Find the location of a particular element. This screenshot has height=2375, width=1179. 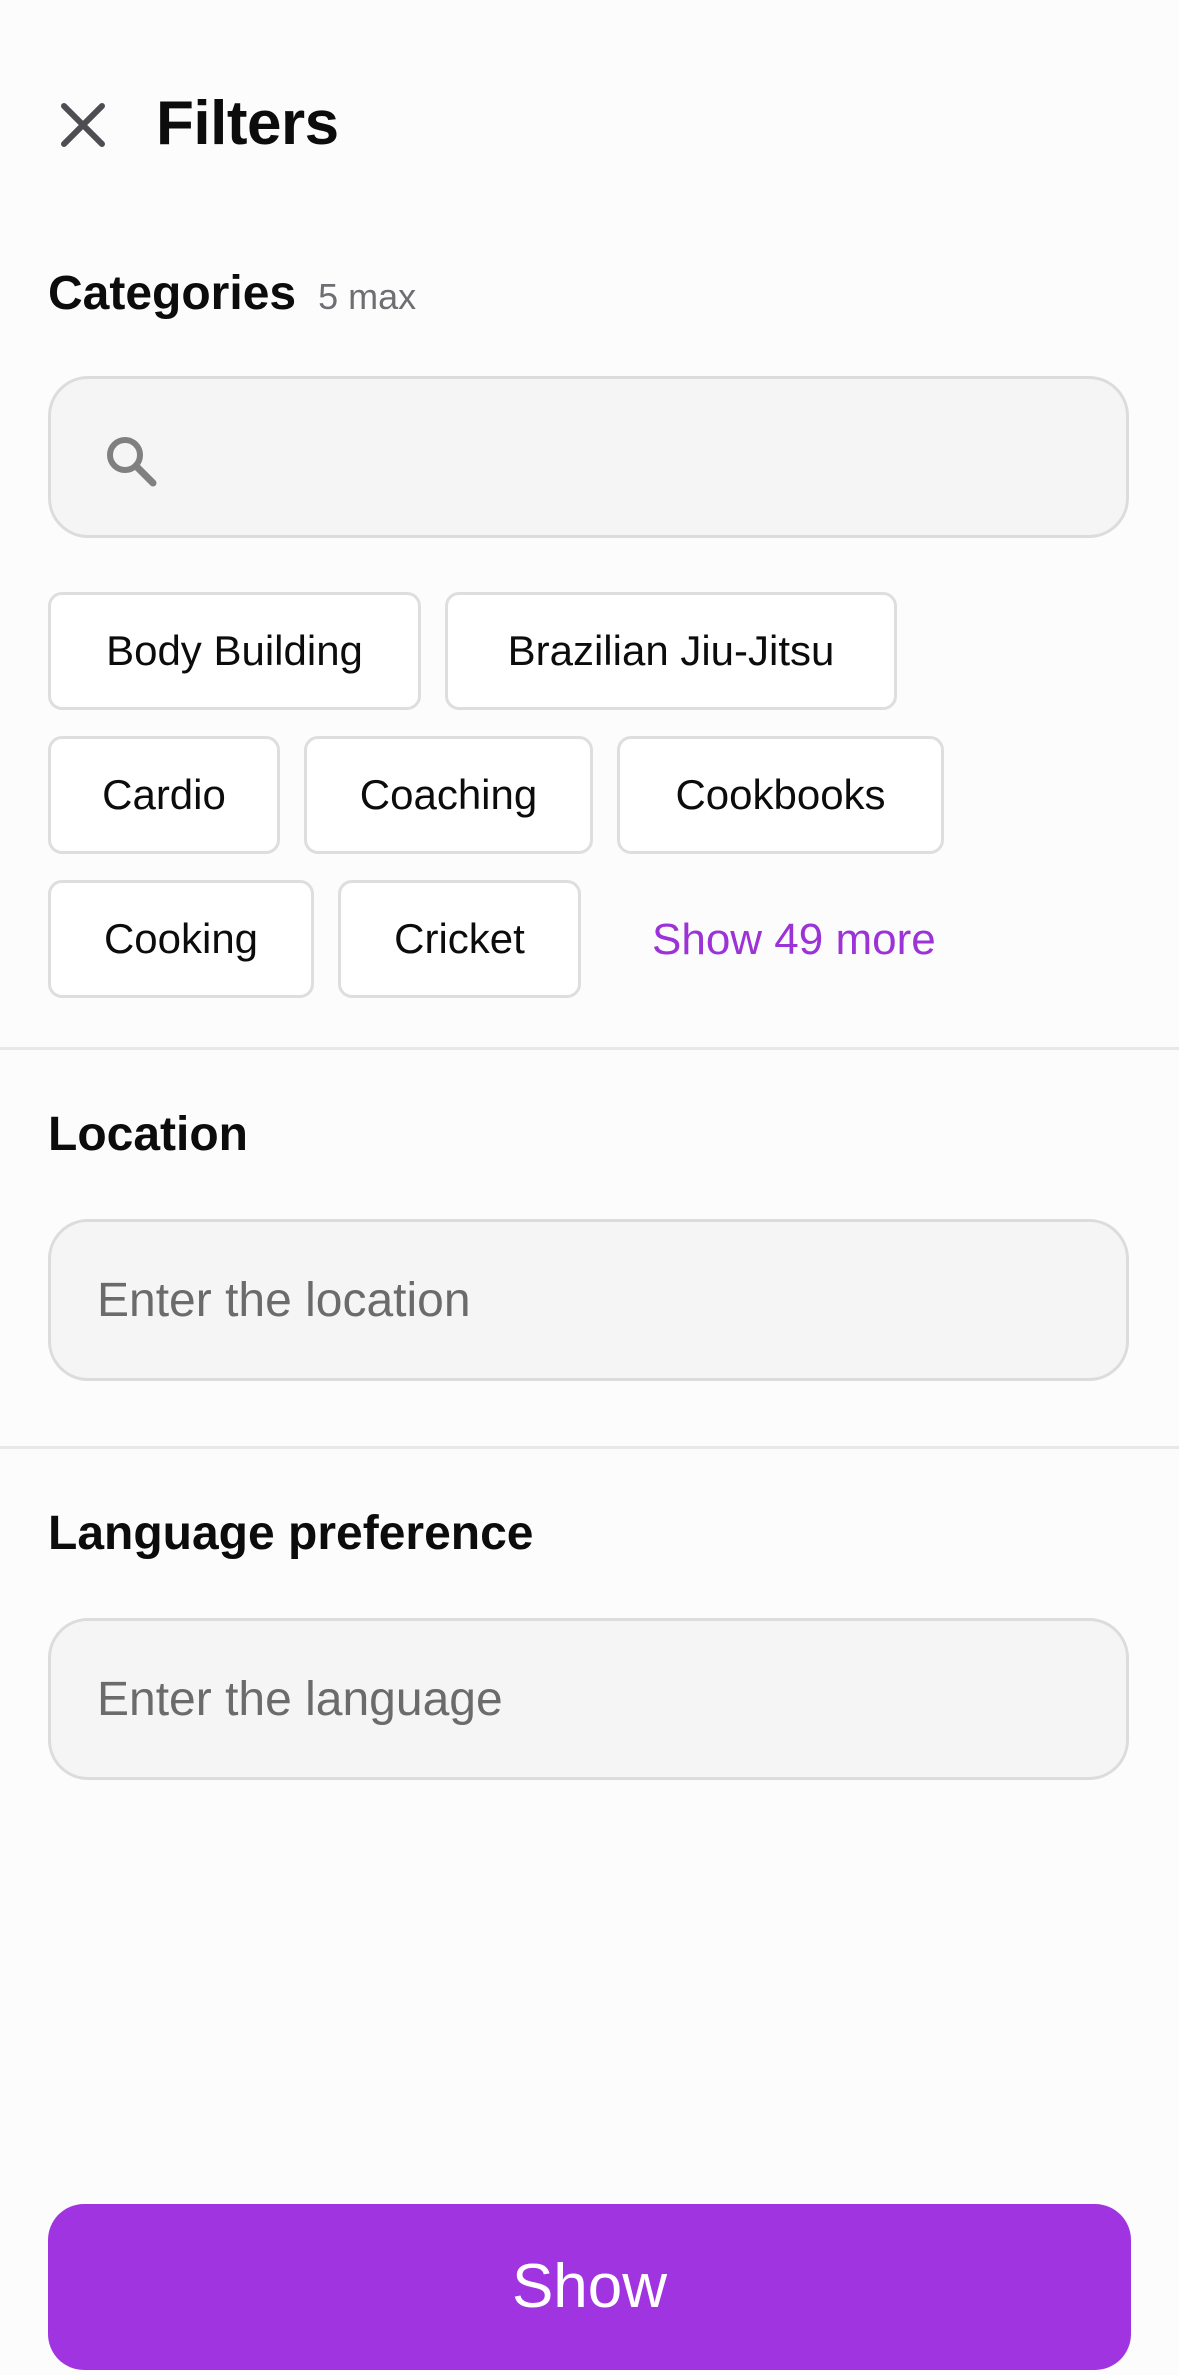

category-search-input is located at coordinates (588, 457).